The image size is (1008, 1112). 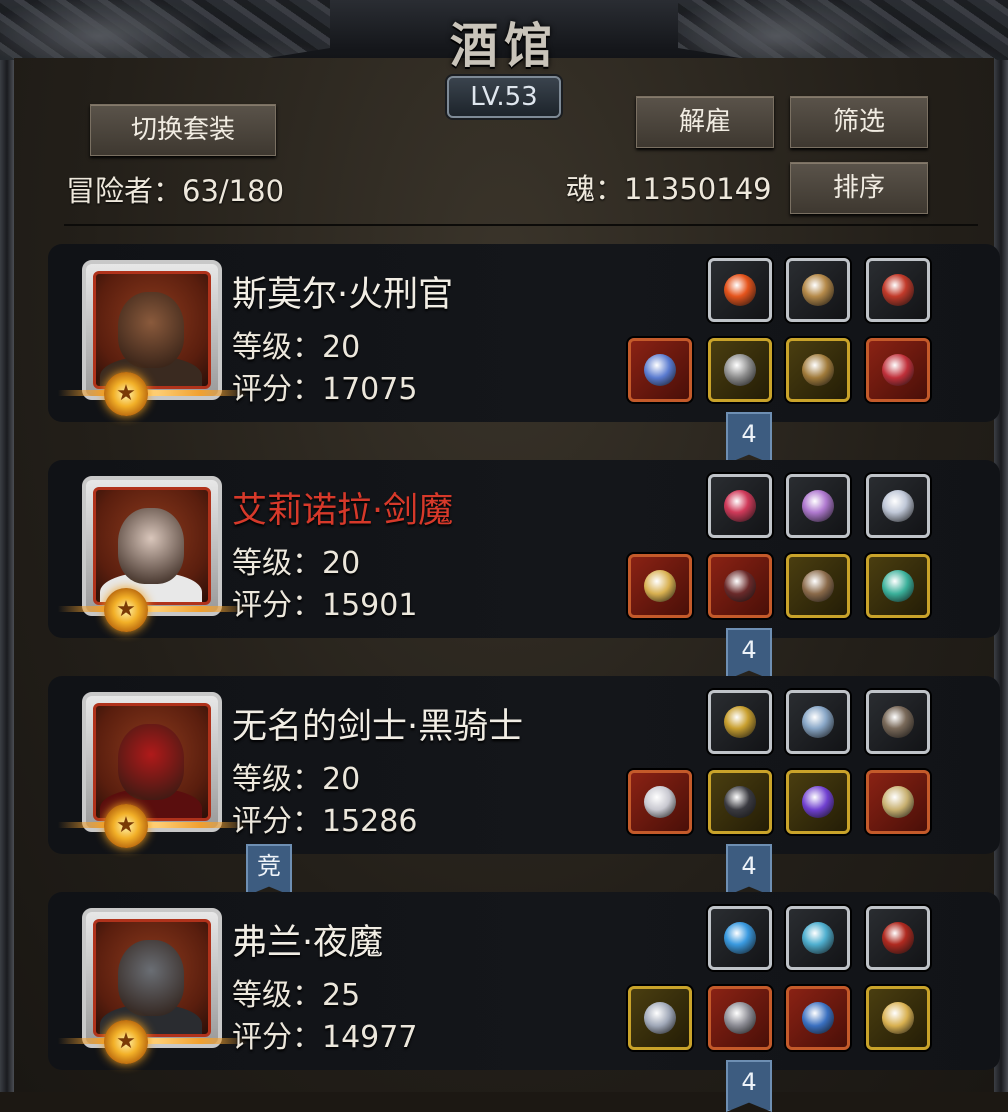 I want to click on hero-score: 评分：15286, so click(x=325, y=821).